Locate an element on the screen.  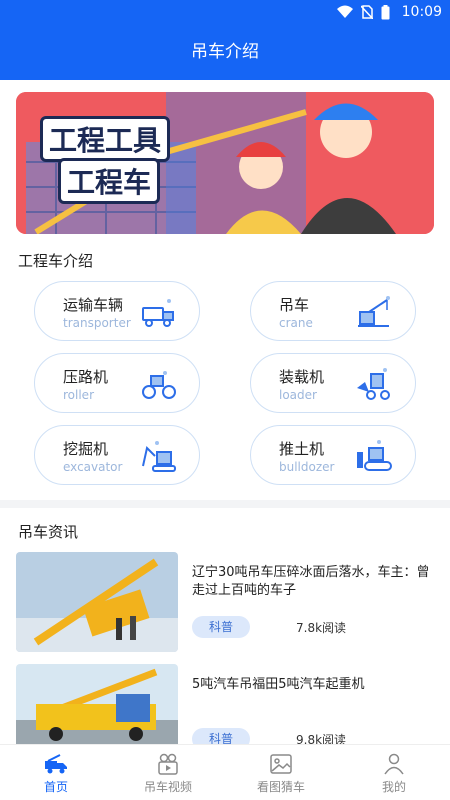
banner-text-line2: 工程车 is located at coordinates (109, 181).